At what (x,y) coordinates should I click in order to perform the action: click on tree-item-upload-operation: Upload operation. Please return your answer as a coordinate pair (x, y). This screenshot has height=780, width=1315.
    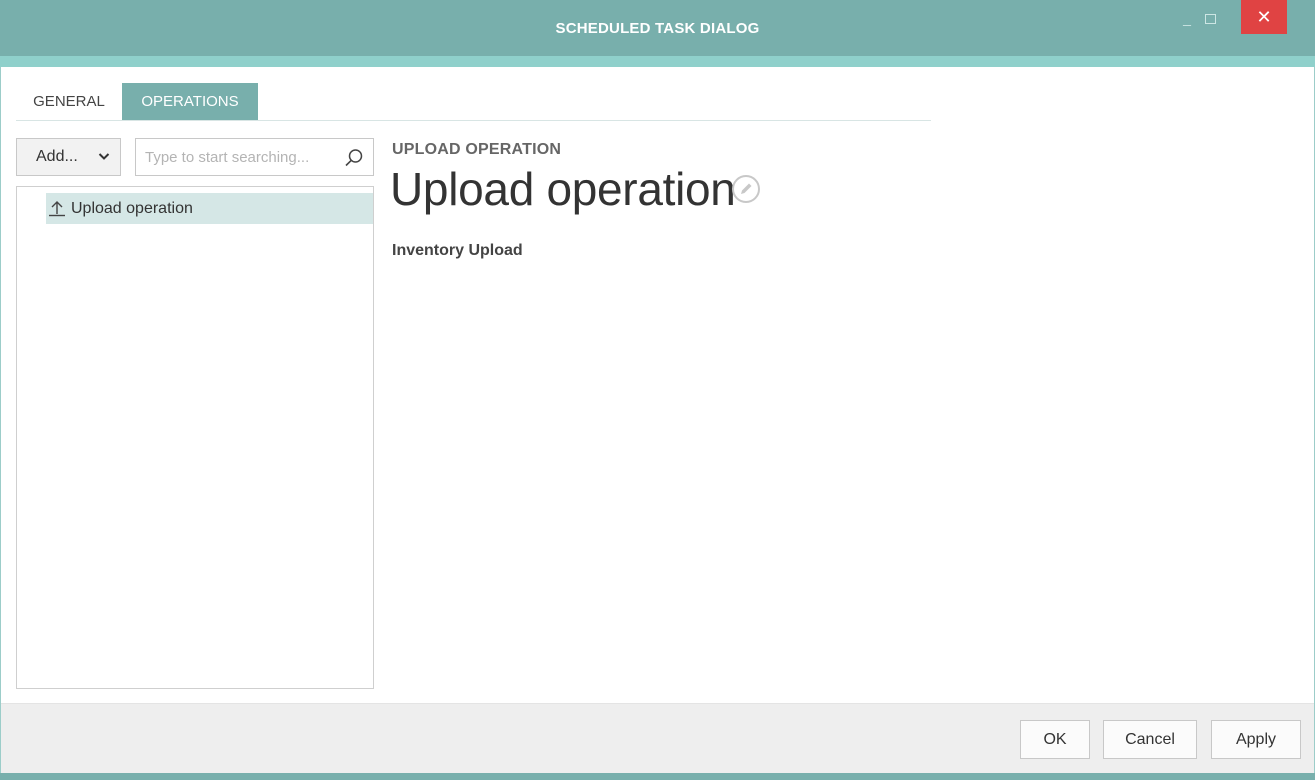
    Looking at the image, I should click on (209, 208).